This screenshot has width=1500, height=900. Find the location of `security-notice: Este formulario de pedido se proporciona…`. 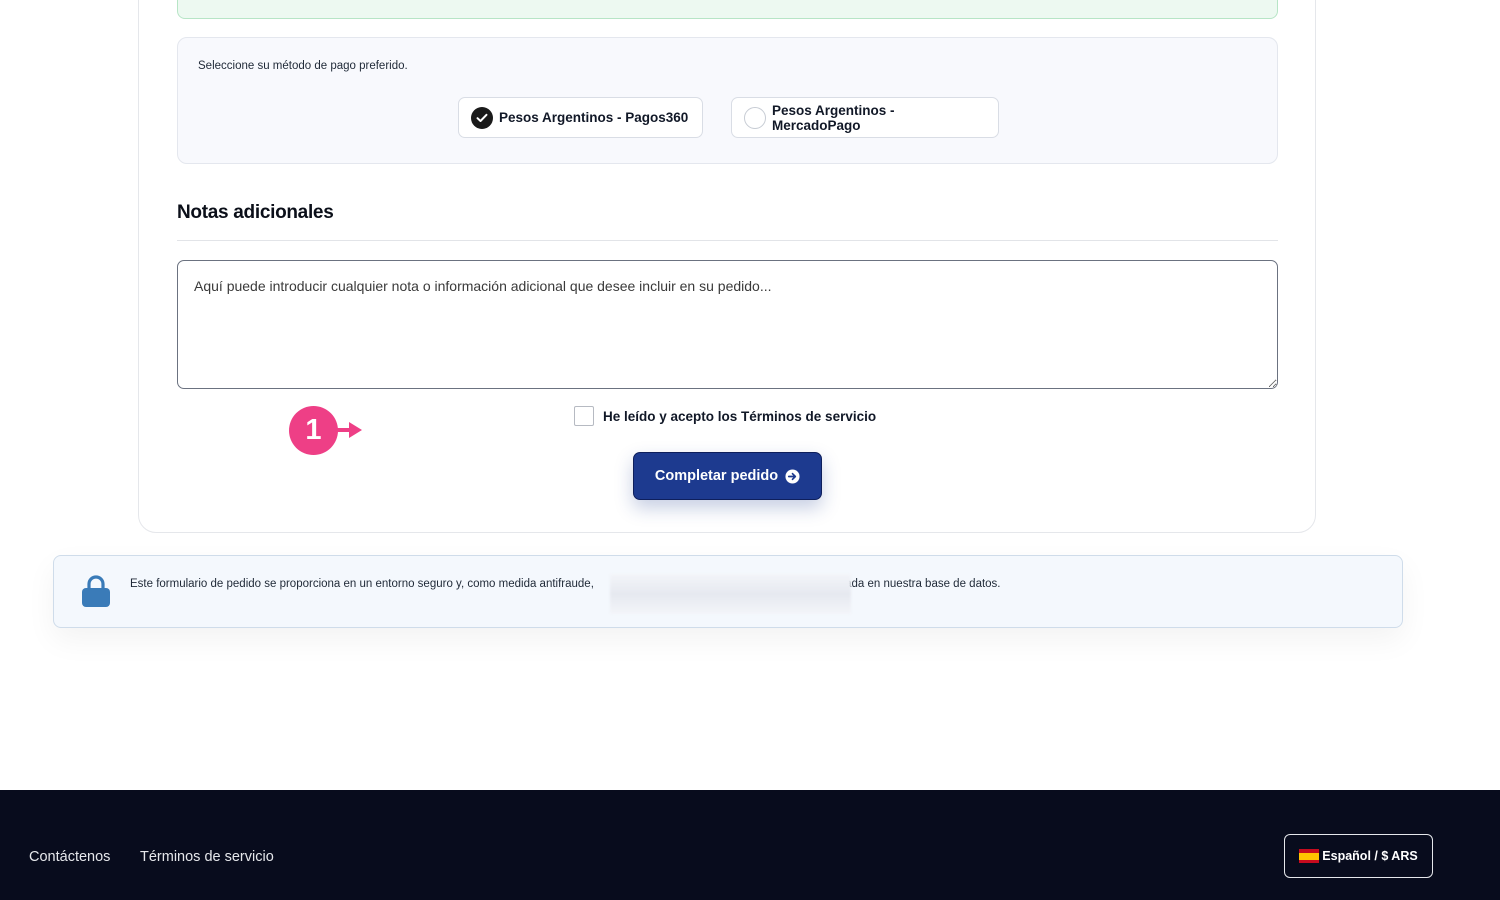

security-notice: Este formulario de pedido se proporciona… is located at coordinates (728, 591).